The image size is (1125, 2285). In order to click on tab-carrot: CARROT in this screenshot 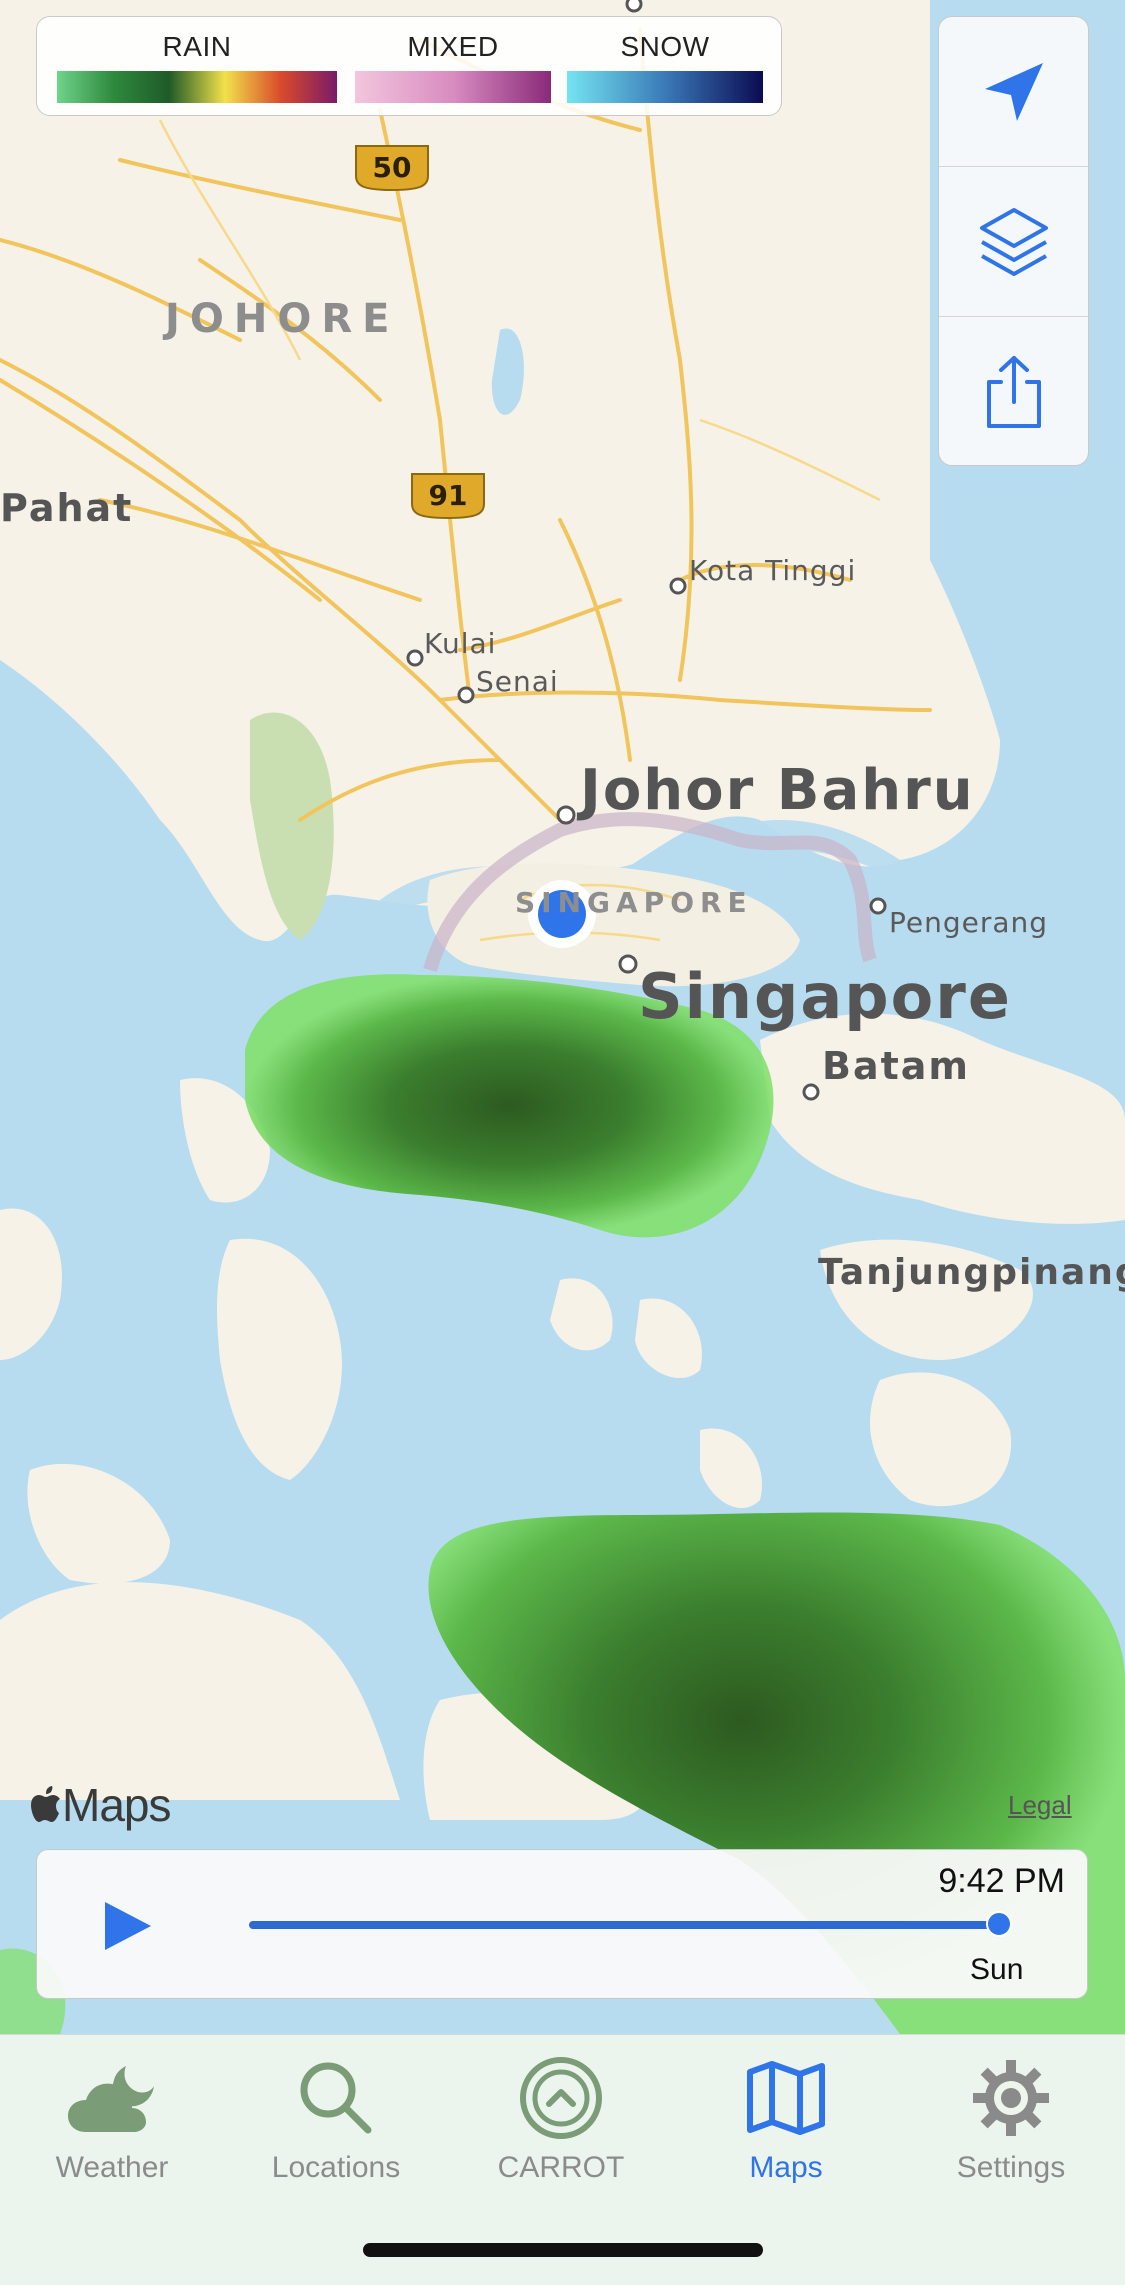, I will do `click(561, 2119)`.